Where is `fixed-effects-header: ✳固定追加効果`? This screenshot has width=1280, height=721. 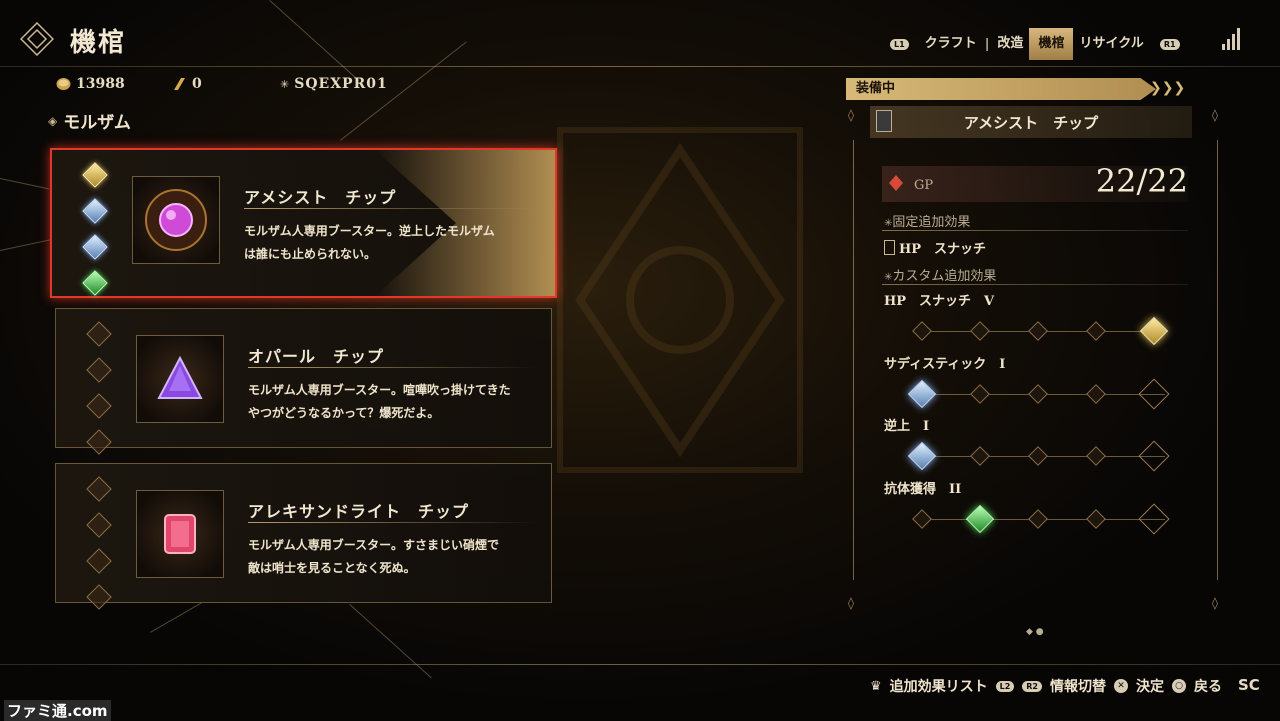
fixed-effects-header: ✳固定追加効果 is located at coordinates (927, 220).